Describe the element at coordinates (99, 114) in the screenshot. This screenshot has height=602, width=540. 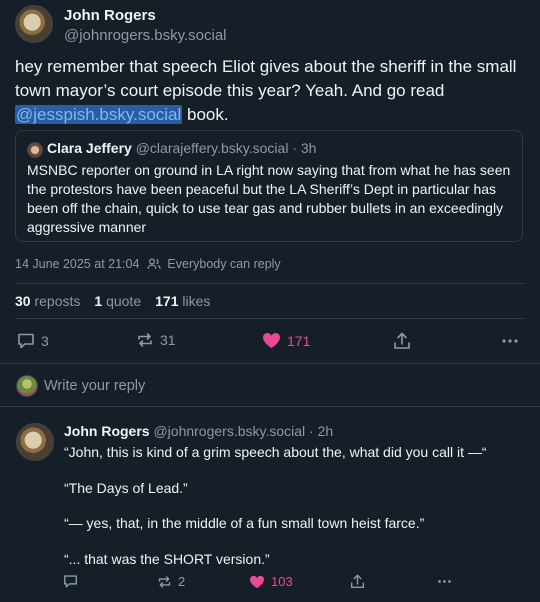
I see `mention-link: @jesspish.bsky.social` at that location.